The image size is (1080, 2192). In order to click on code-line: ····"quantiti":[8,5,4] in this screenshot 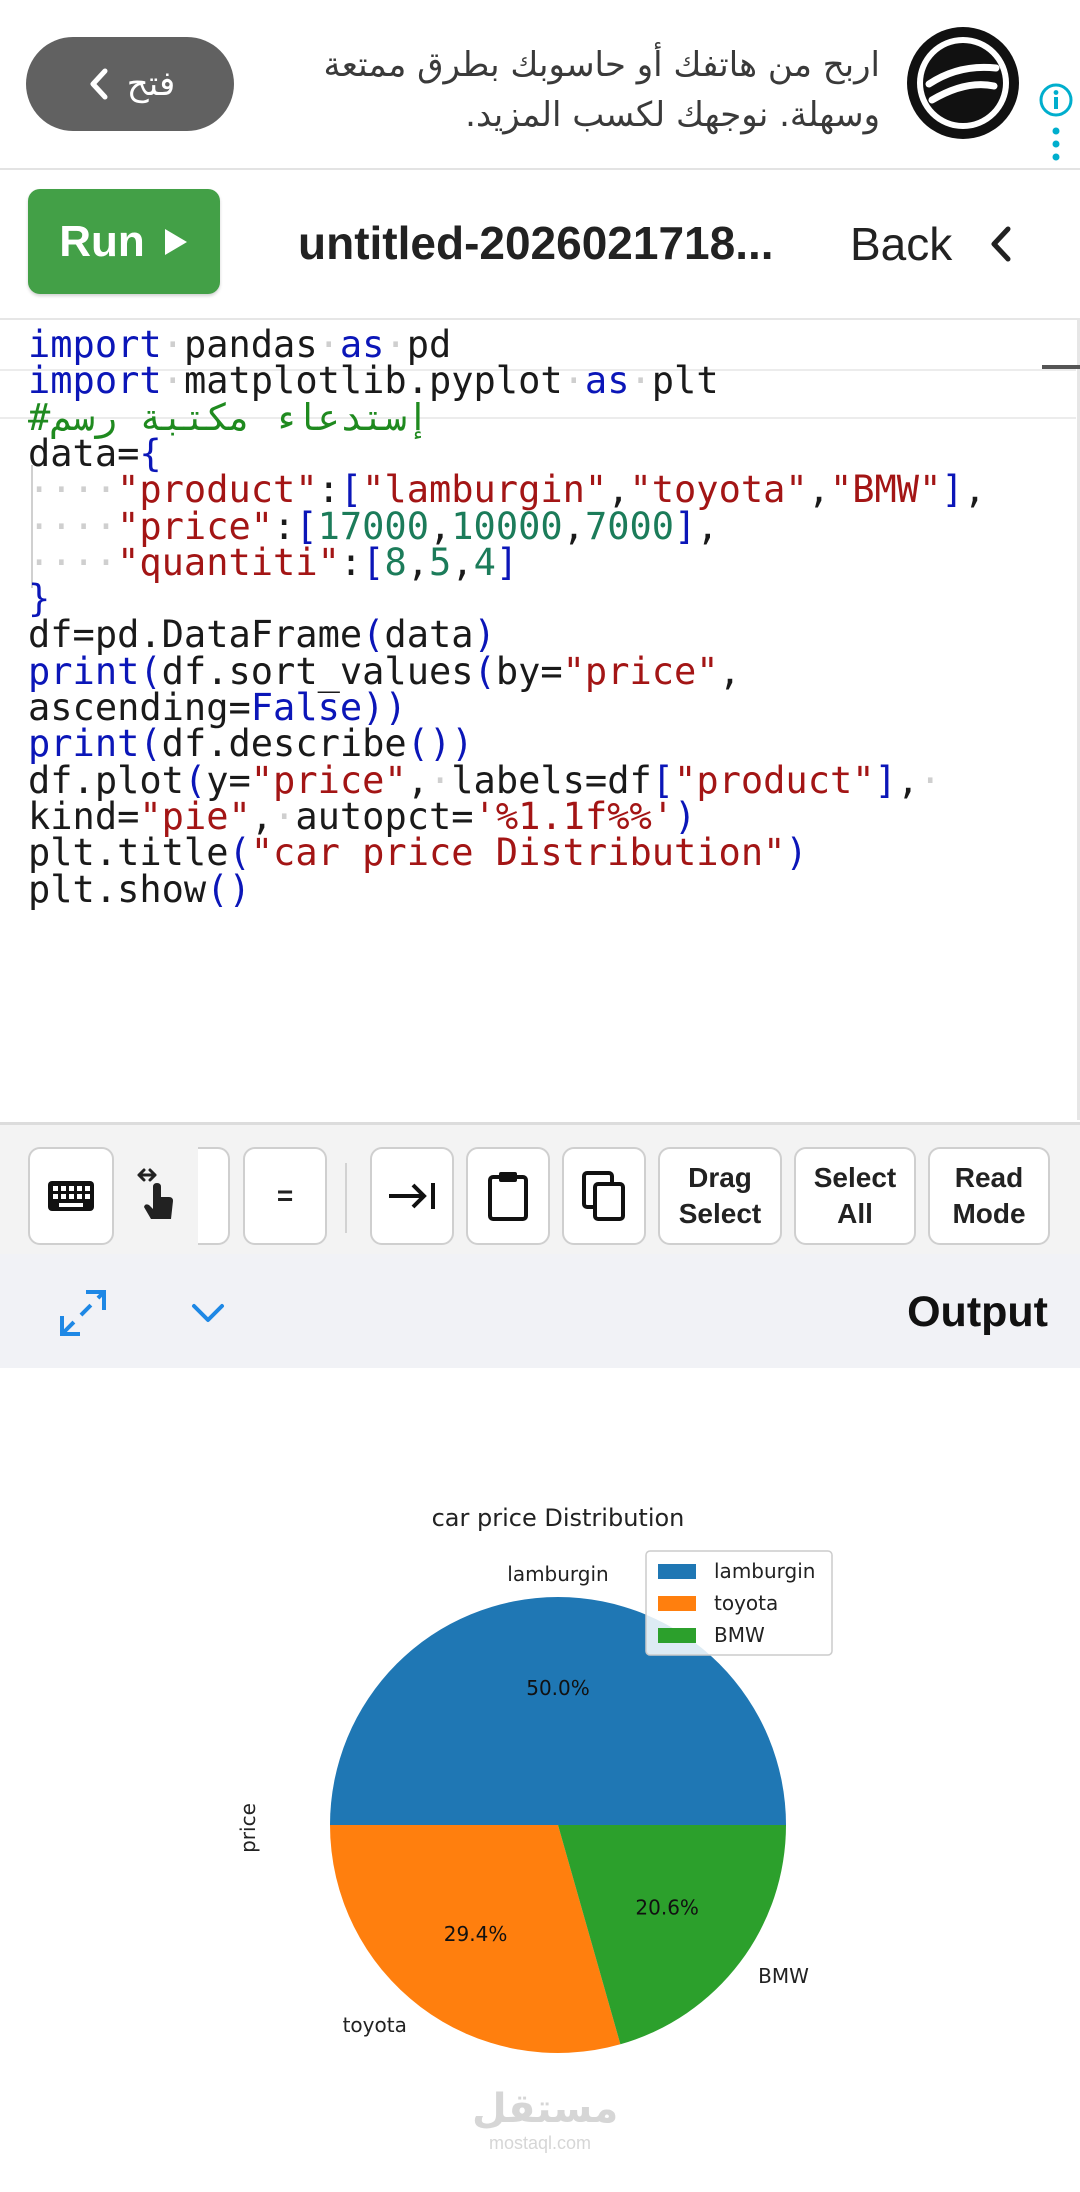, I will do `click(273, 562)`.